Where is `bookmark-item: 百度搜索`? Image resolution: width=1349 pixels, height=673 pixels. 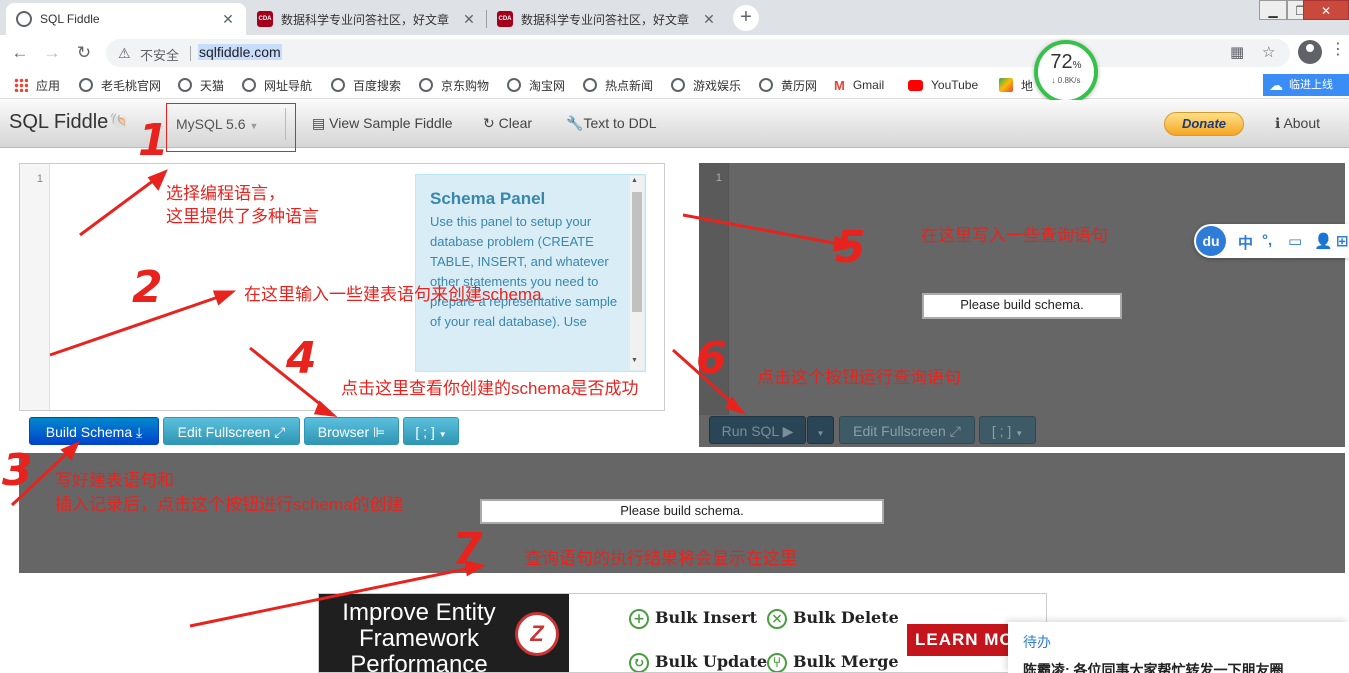
bookmark-item: 百度搜索 is located at coordinates (366, 85).